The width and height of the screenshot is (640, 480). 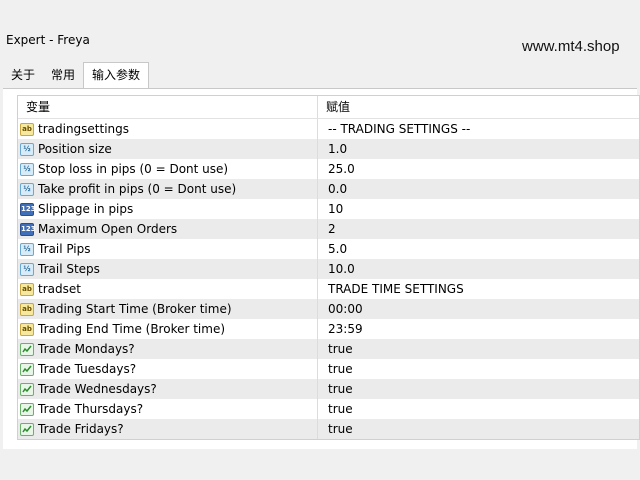 I want to click on table-row: ½ Trail Pips 5.0, so click(x=328, y=249).